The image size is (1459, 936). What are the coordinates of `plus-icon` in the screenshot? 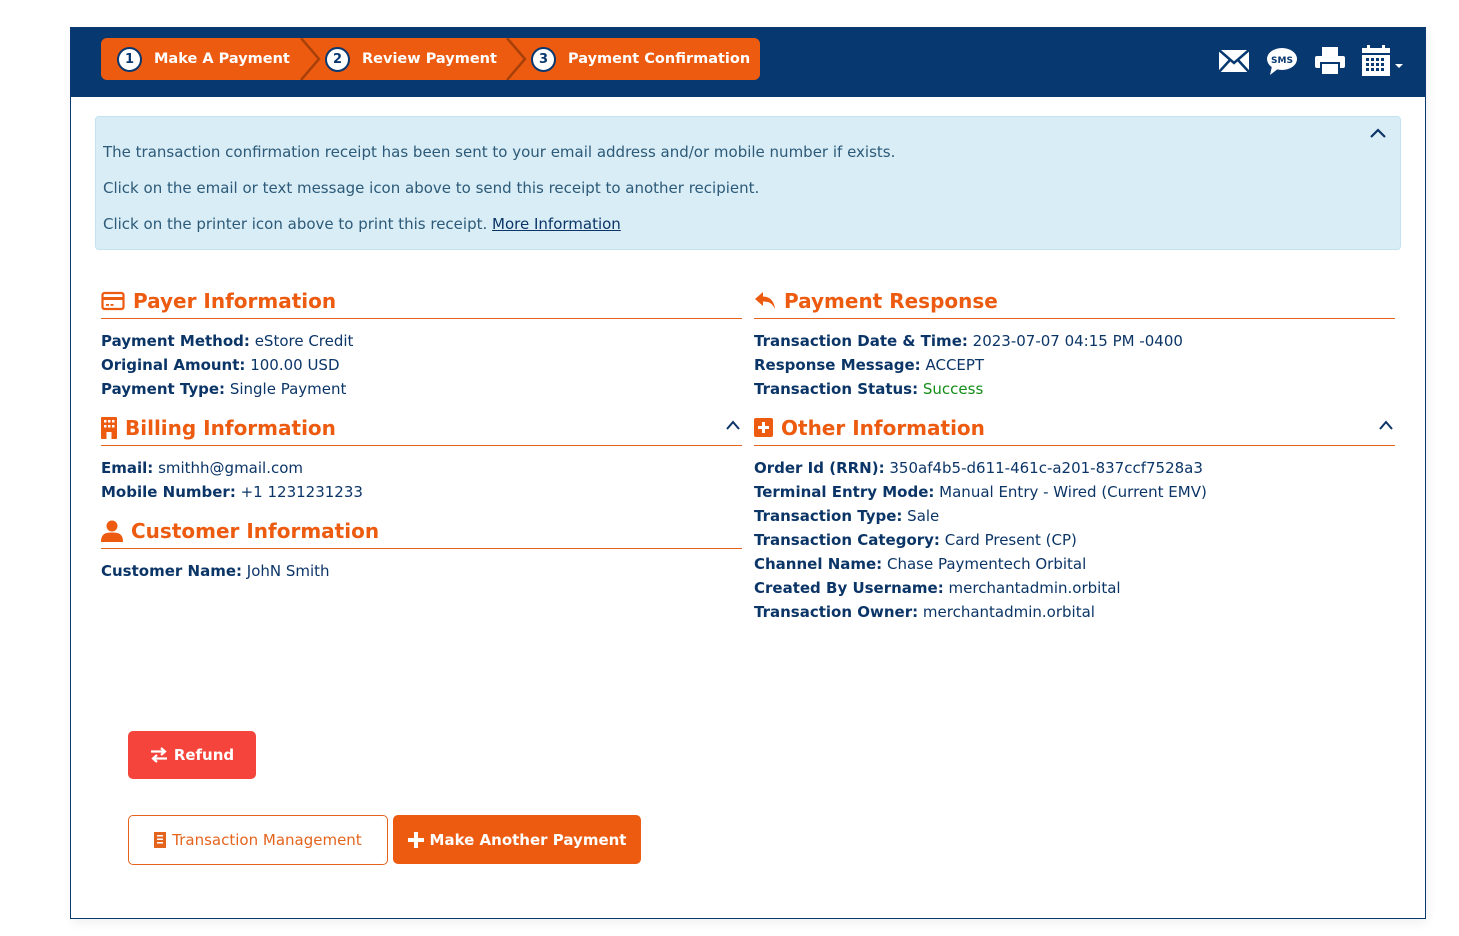 It's located at (415, 839).